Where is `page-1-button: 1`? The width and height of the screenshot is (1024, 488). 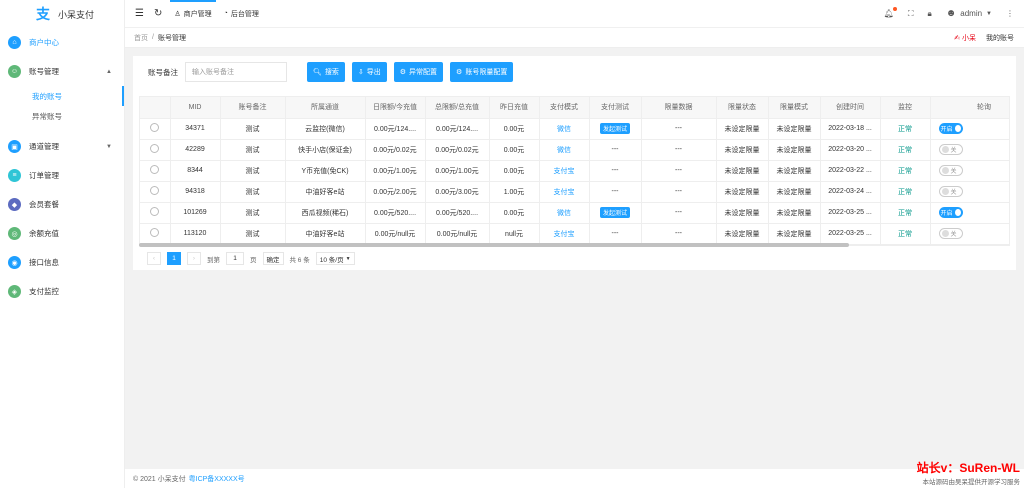
page-1-button: 1 is located at coordinates (174, 258).